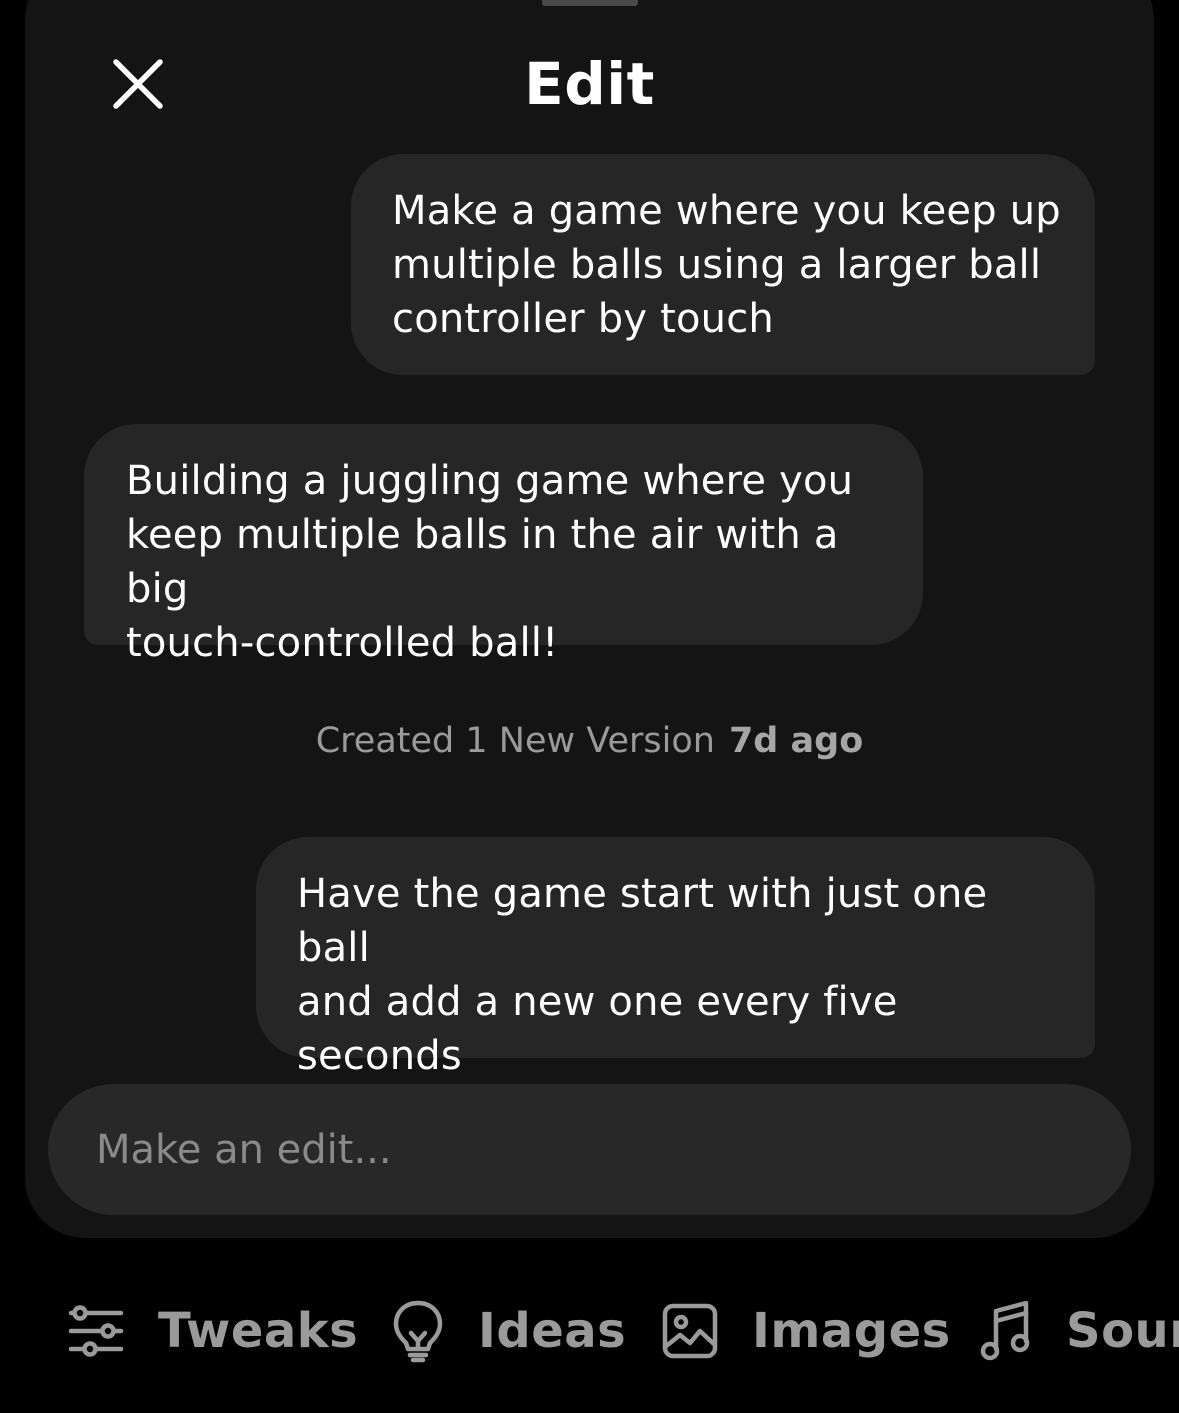 The height and width of the screenshot is (1413, 1179). What do you see at coordinates (418, 1331) in the screenshot?
I see `lightbulb-icon` at bounding box center [418, 1331].